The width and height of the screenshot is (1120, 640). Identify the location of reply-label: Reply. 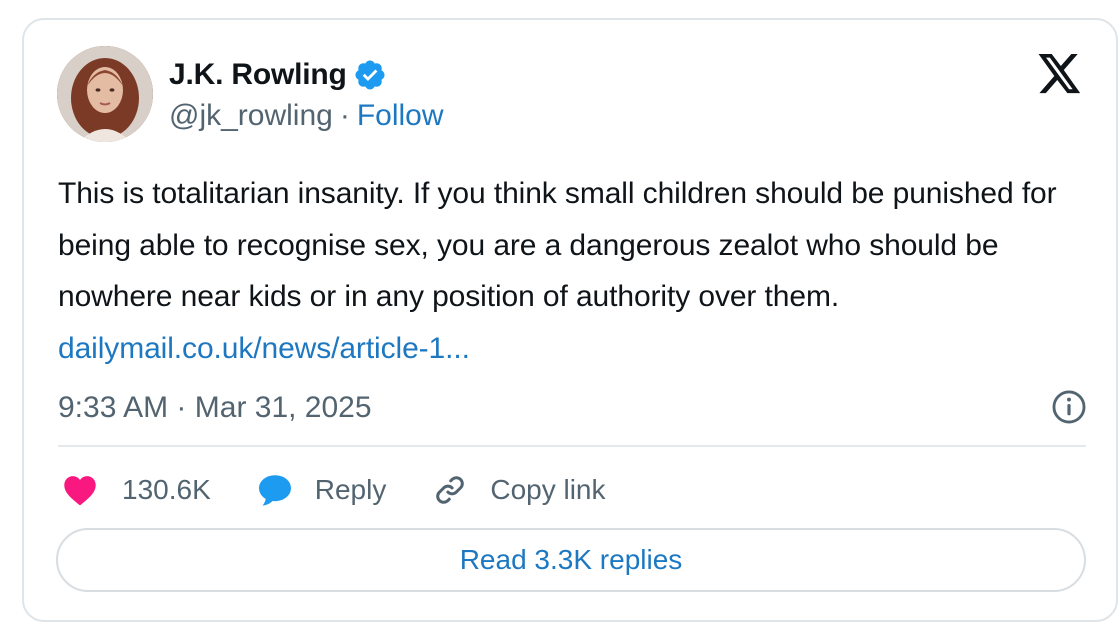
(350, 489).